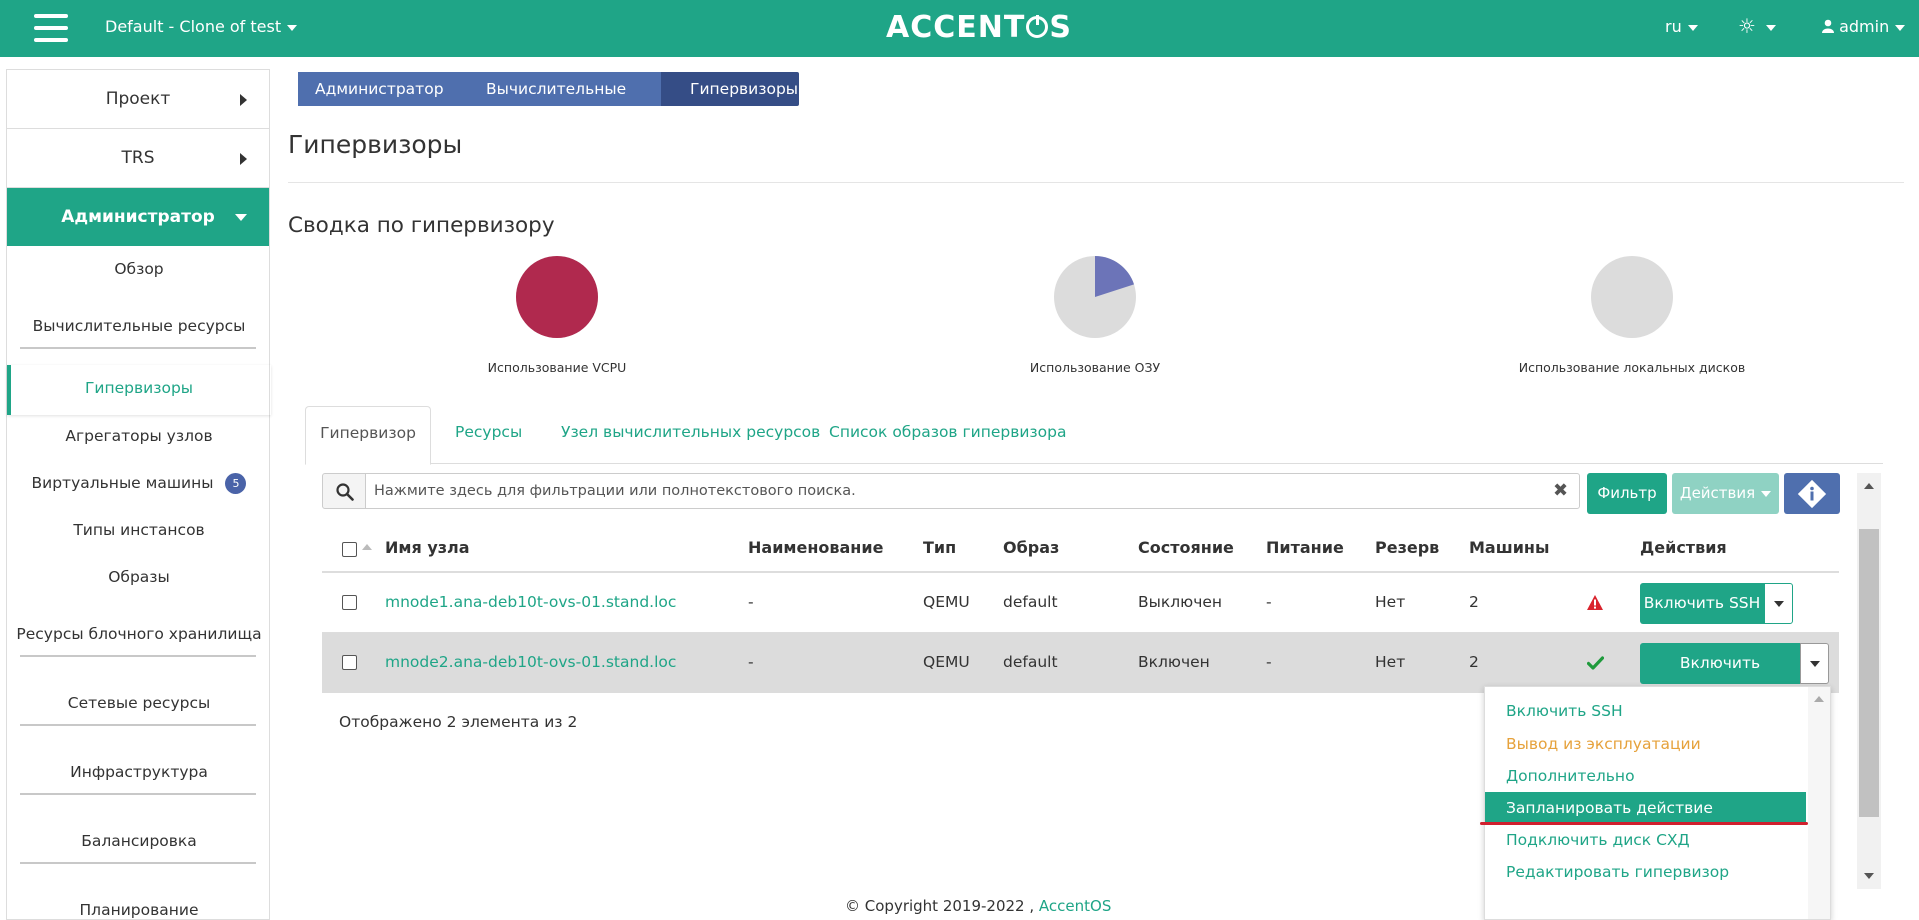 The width and height of the screenshot is (1919, 920). I want to click on sort-asc-icon, so click(367, 547).